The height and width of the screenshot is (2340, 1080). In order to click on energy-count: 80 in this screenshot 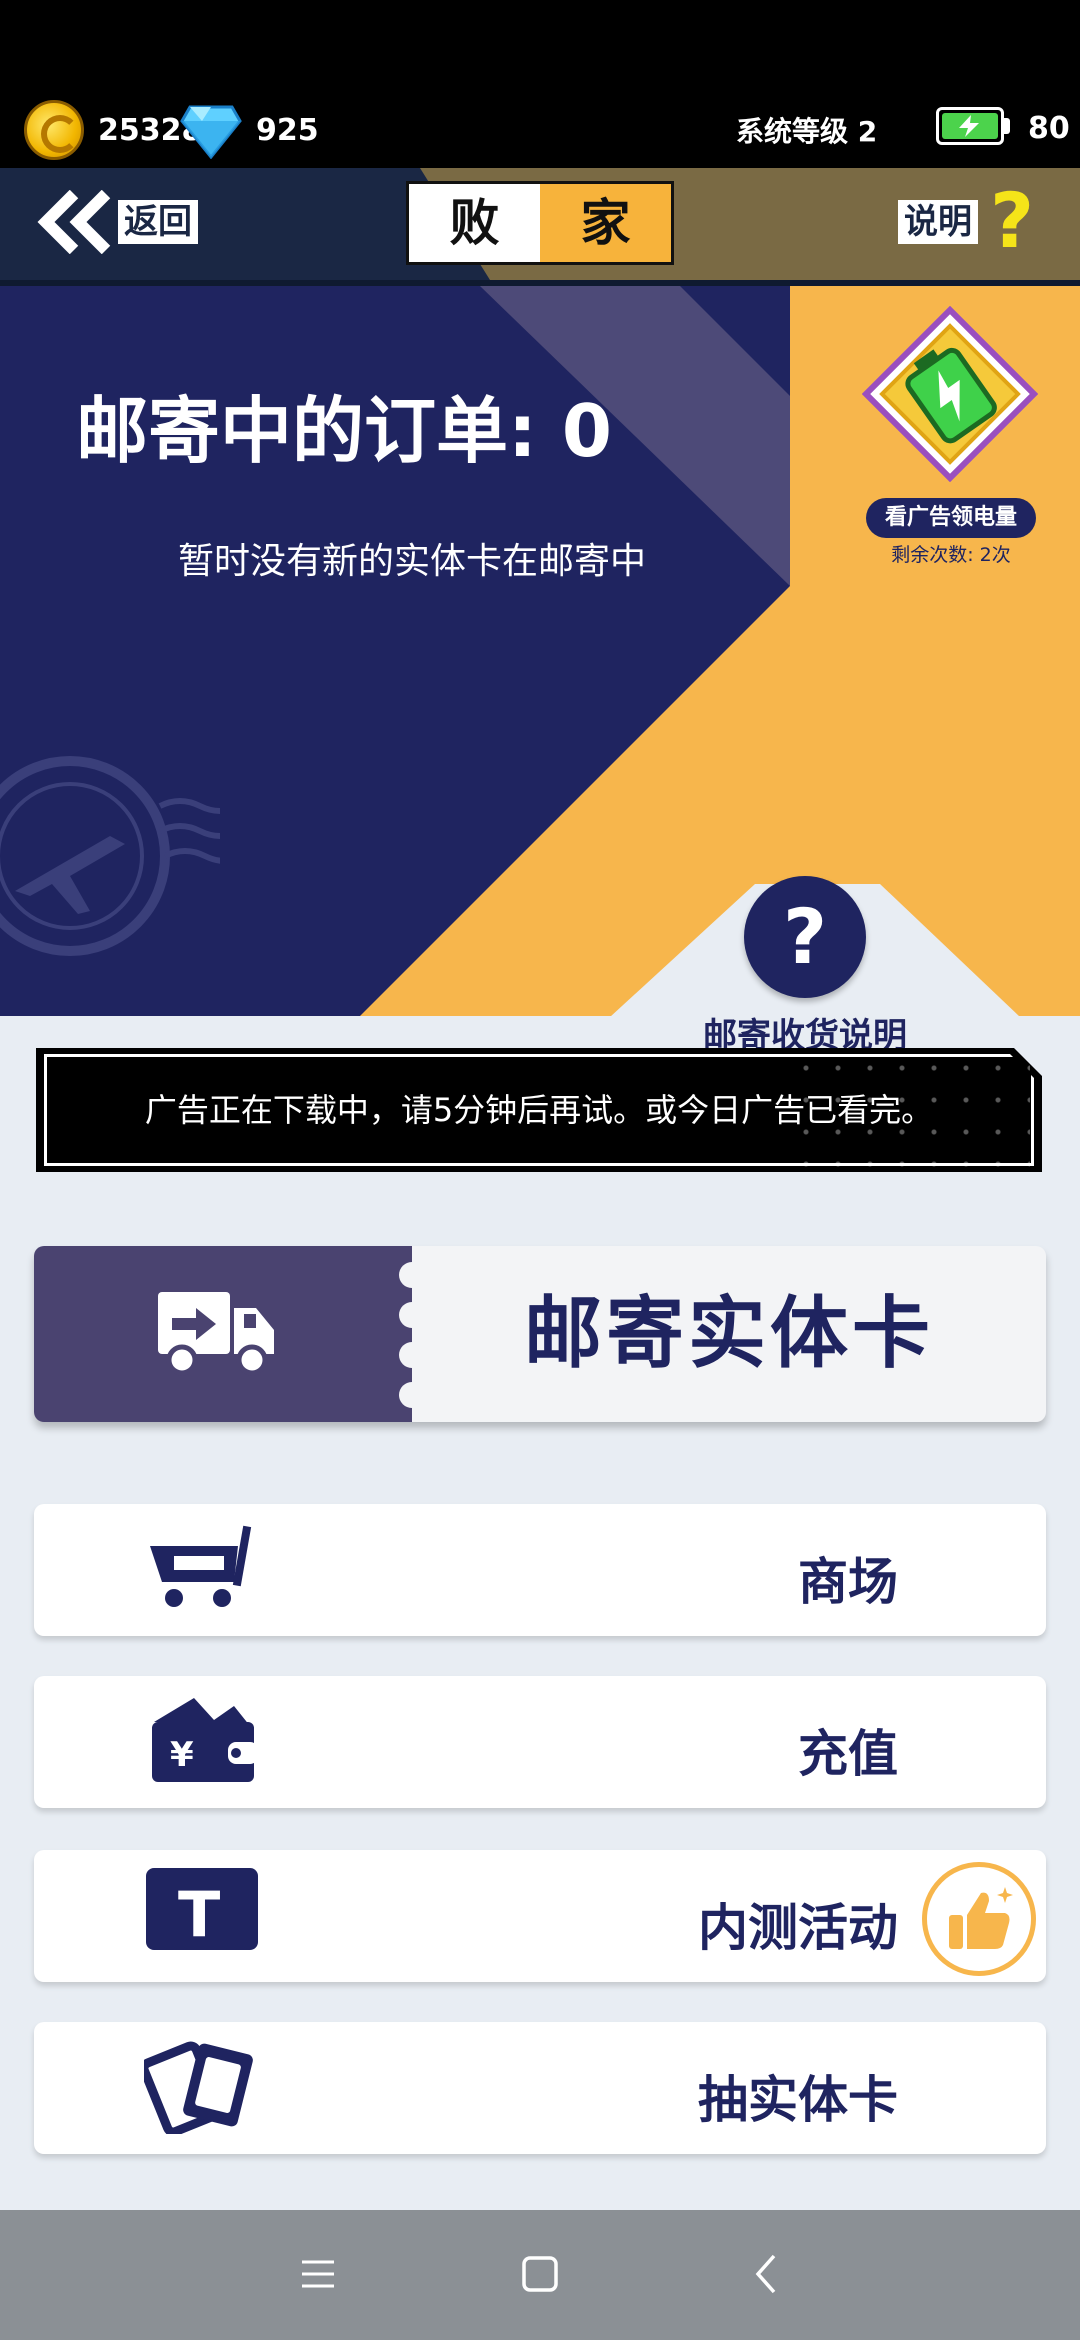, I will do `click(1049, 128)`.